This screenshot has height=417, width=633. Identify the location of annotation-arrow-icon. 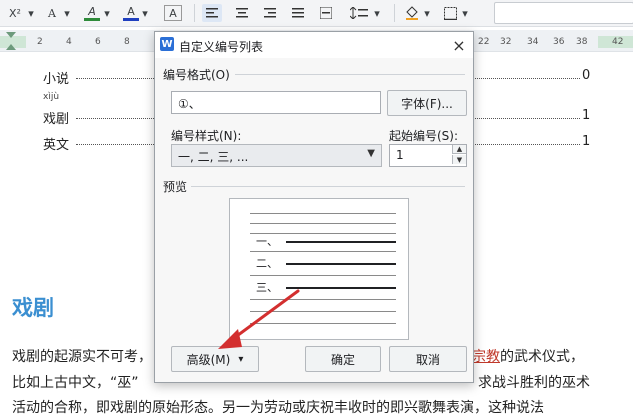
(259, 319).